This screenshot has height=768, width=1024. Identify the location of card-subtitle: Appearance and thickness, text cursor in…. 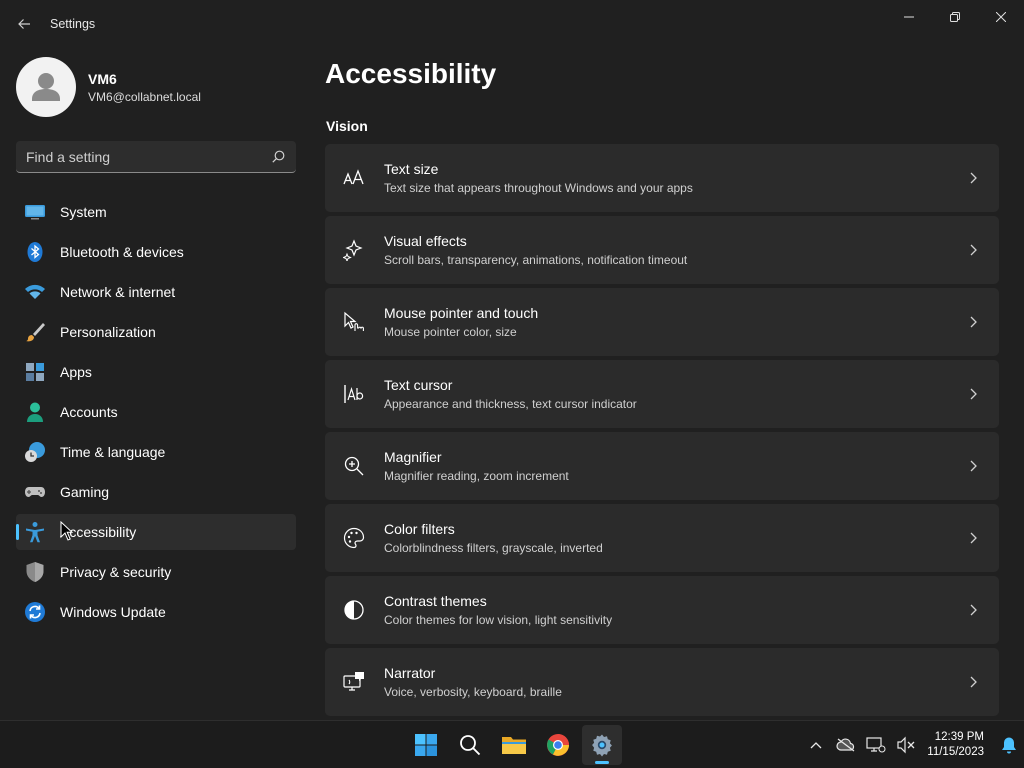
(510, 404).